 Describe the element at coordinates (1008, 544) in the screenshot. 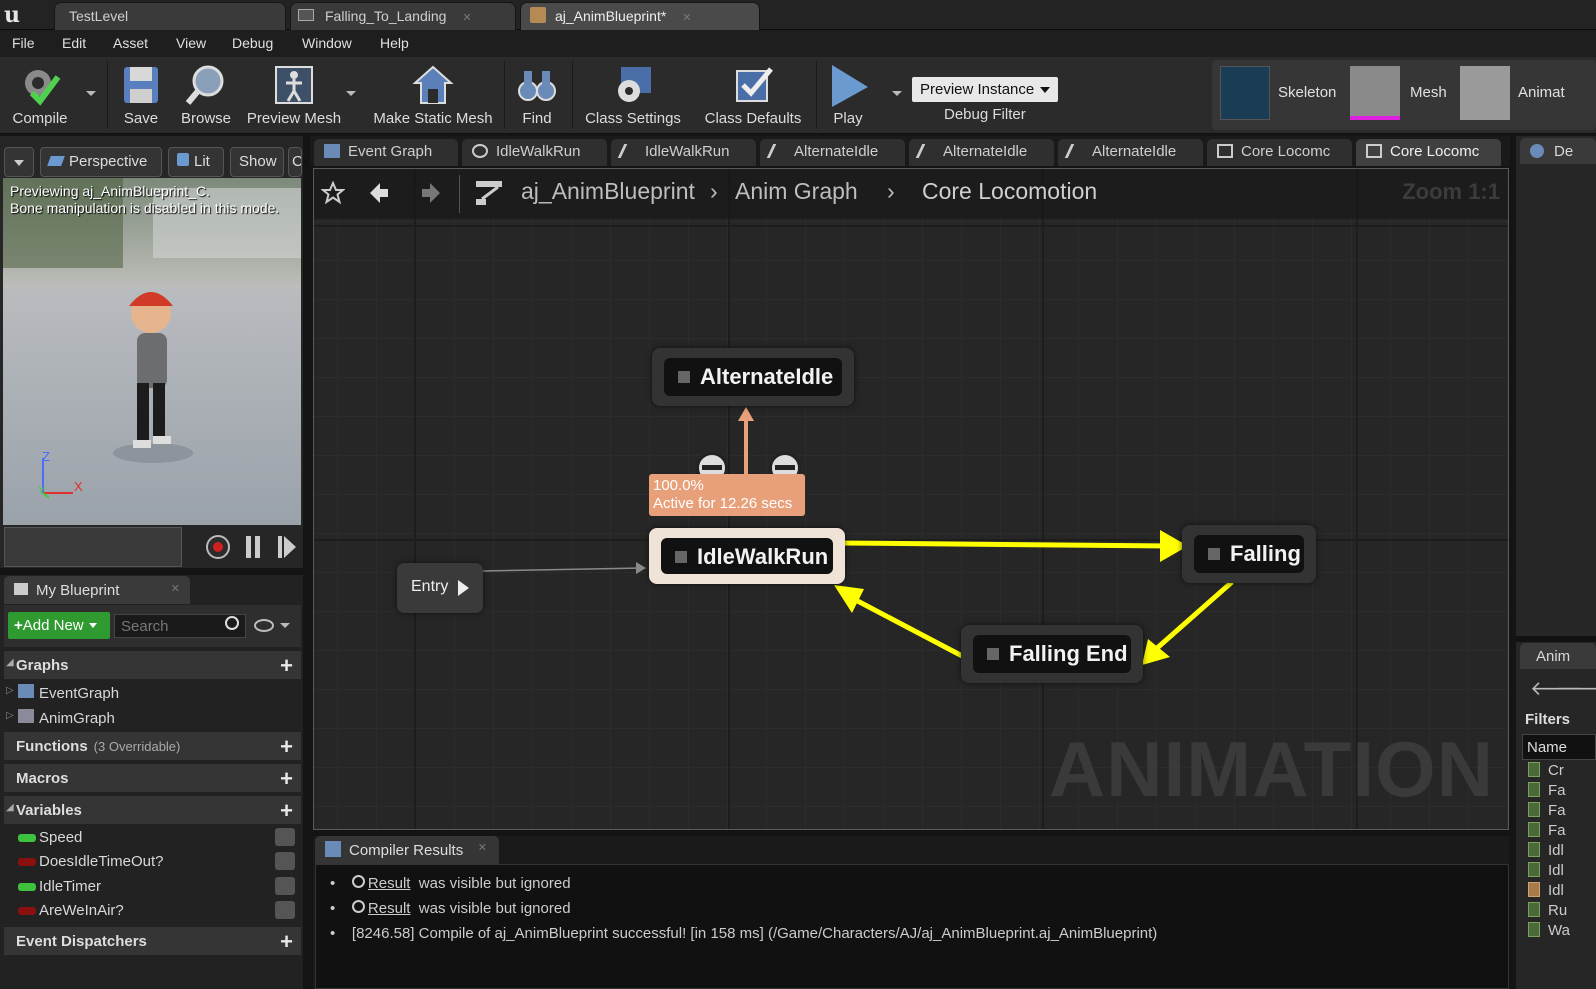

I see `transition-idle-to-falling` at that location.